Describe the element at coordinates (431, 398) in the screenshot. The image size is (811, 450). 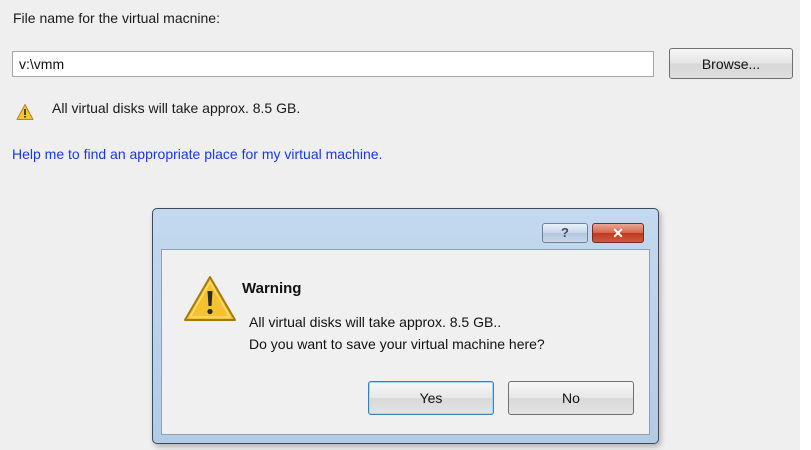
I see `yes-button: Yes` at that location.